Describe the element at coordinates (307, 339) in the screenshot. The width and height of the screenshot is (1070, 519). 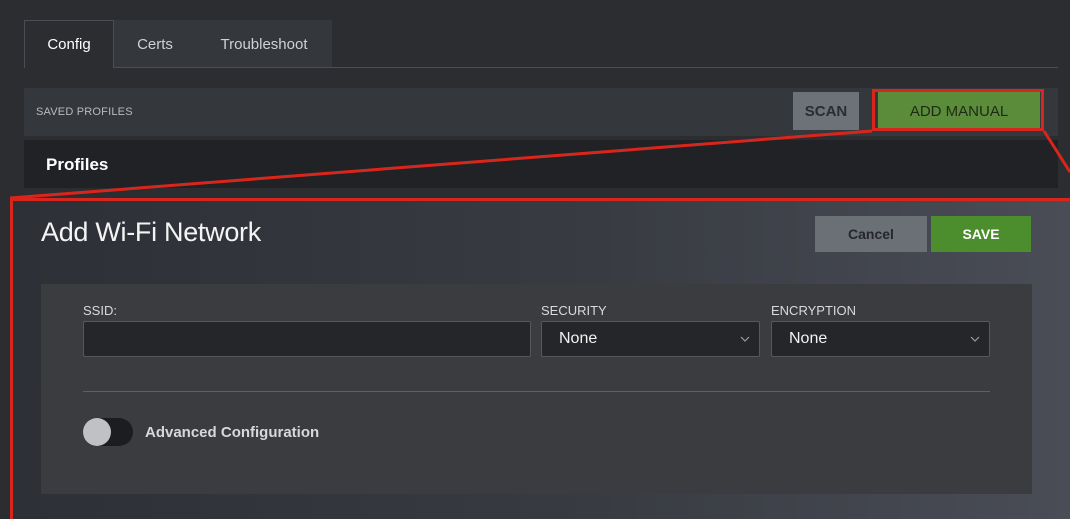
I see `ssid-input` at that location.